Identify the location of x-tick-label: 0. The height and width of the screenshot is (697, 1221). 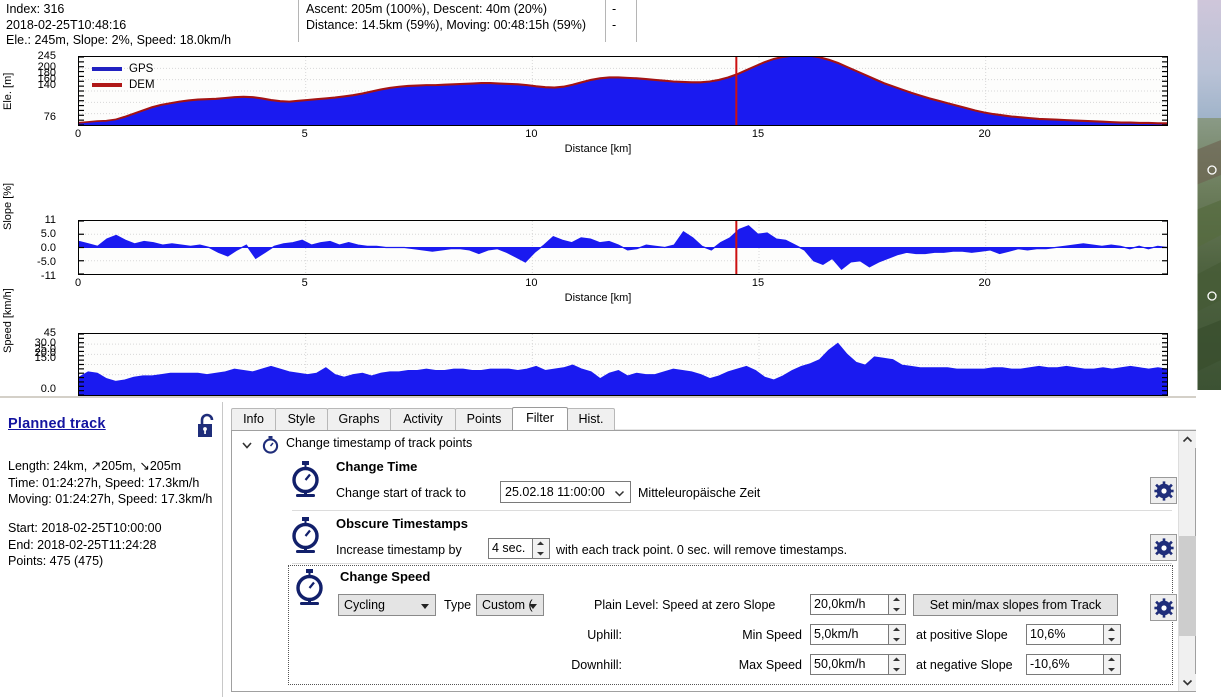
(78, 134).